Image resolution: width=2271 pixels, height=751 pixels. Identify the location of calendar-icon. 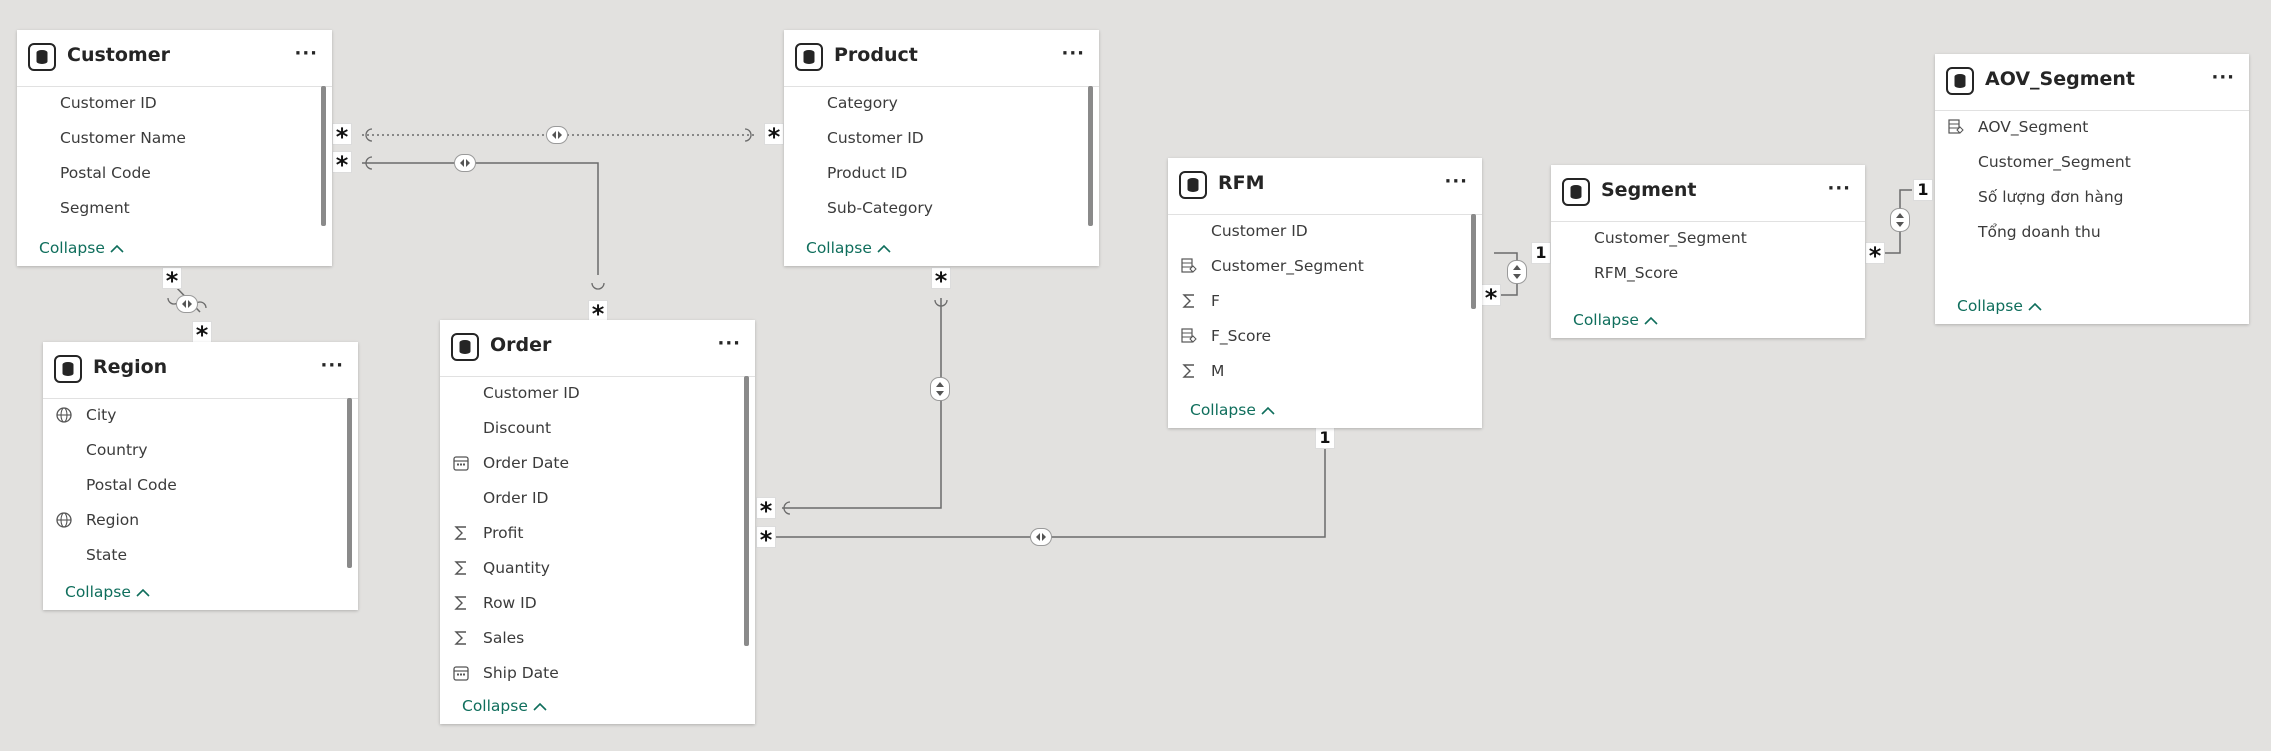
(461, 673).